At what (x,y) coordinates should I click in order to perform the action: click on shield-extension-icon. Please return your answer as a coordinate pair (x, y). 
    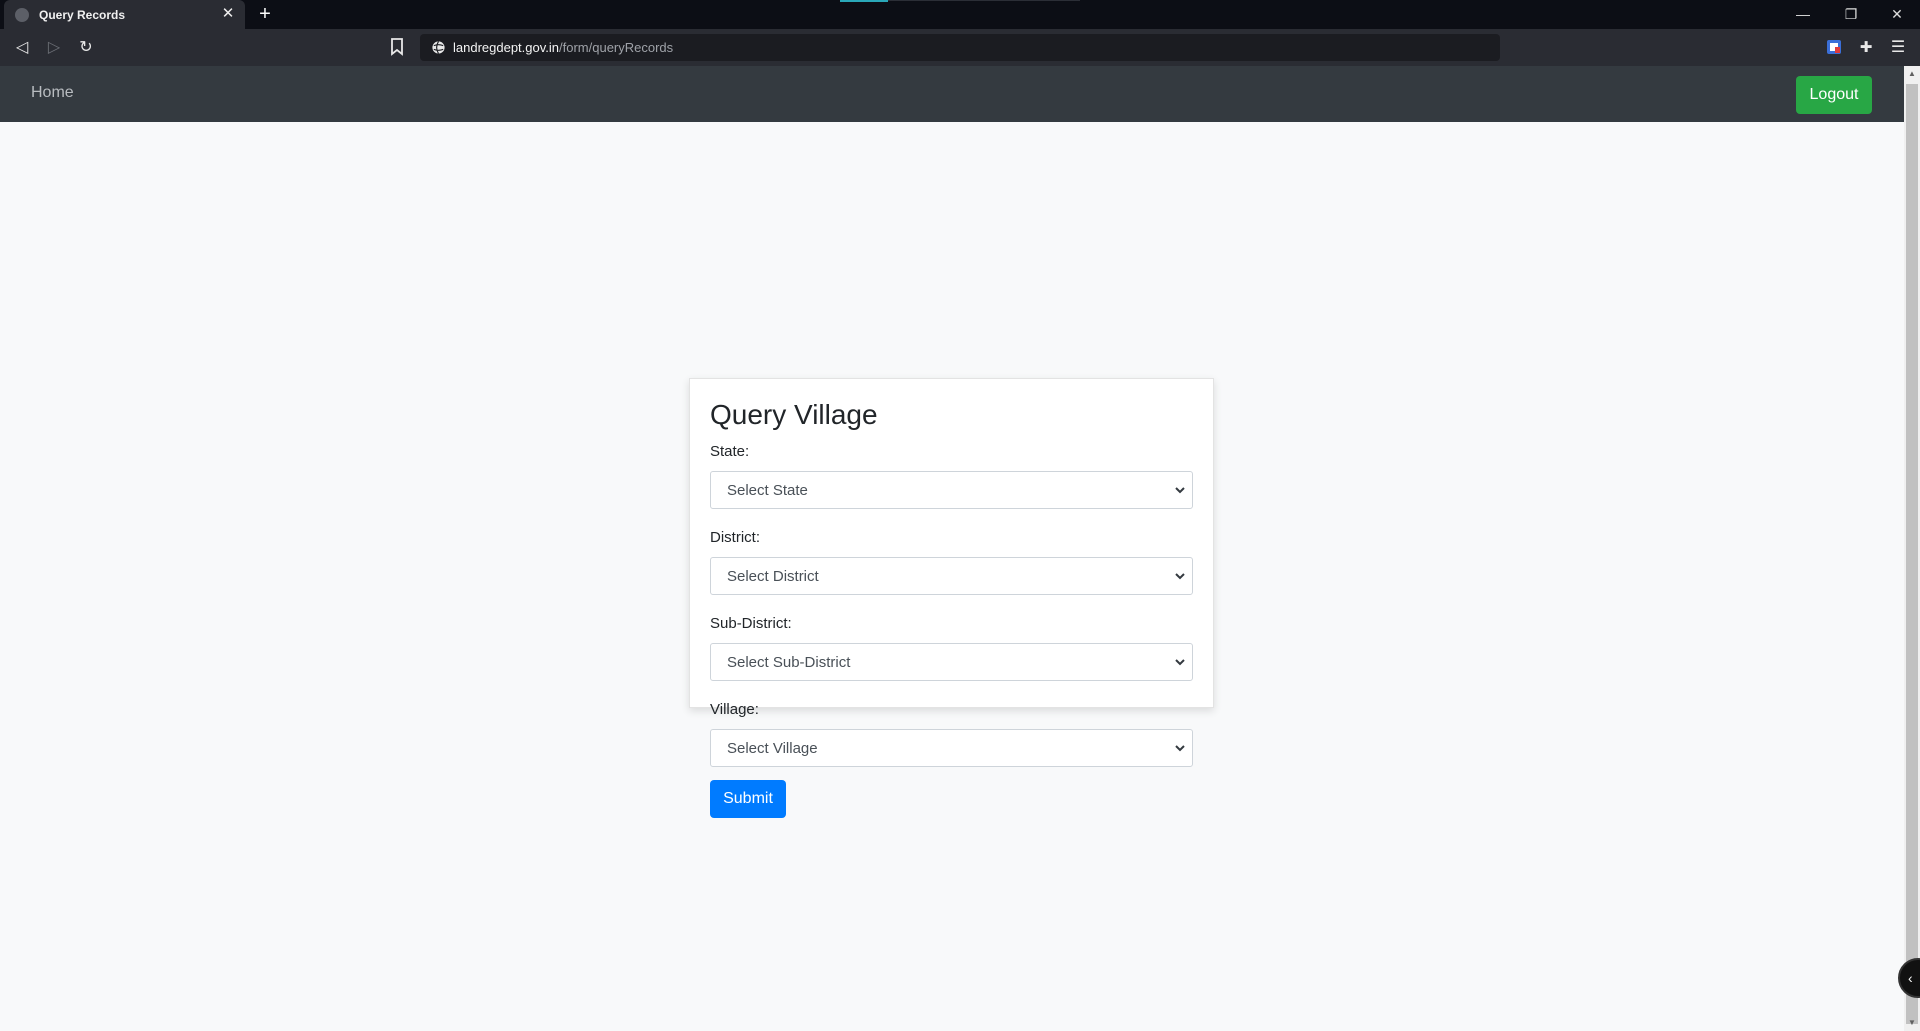
    Looking at the image, I should click on (1834, 47).